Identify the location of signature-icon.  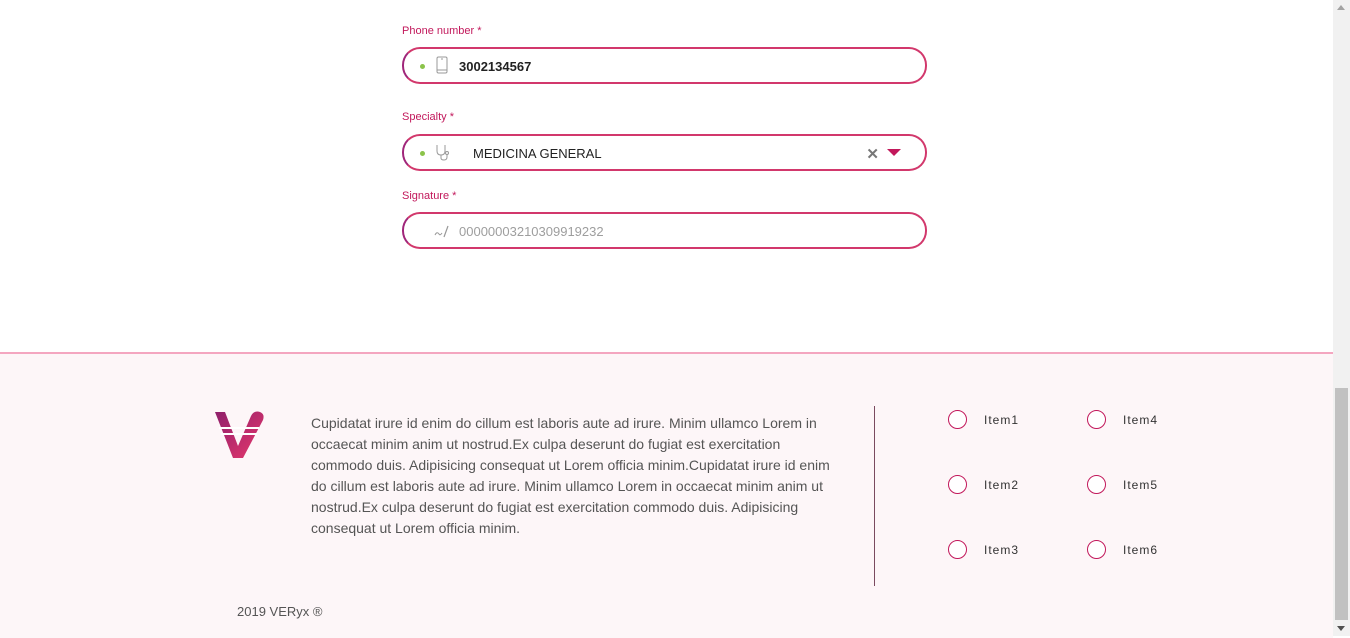
(441, 231).